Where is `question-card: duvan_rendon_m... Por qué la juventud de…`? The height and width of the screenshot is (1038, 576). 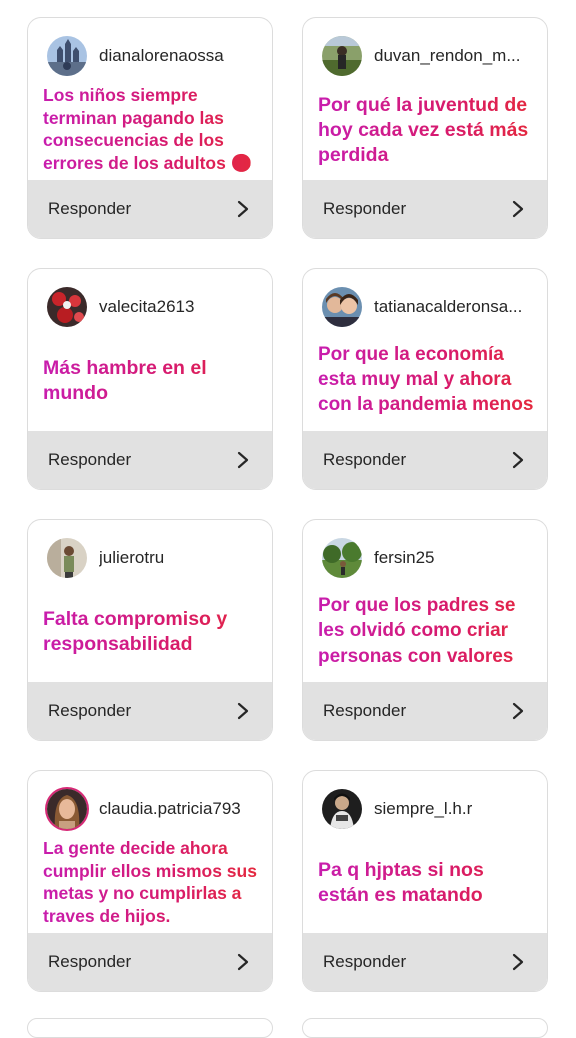
question-card: duvan_rendon_m... Por qué la juventud de… is located at coordinates (425, 128).